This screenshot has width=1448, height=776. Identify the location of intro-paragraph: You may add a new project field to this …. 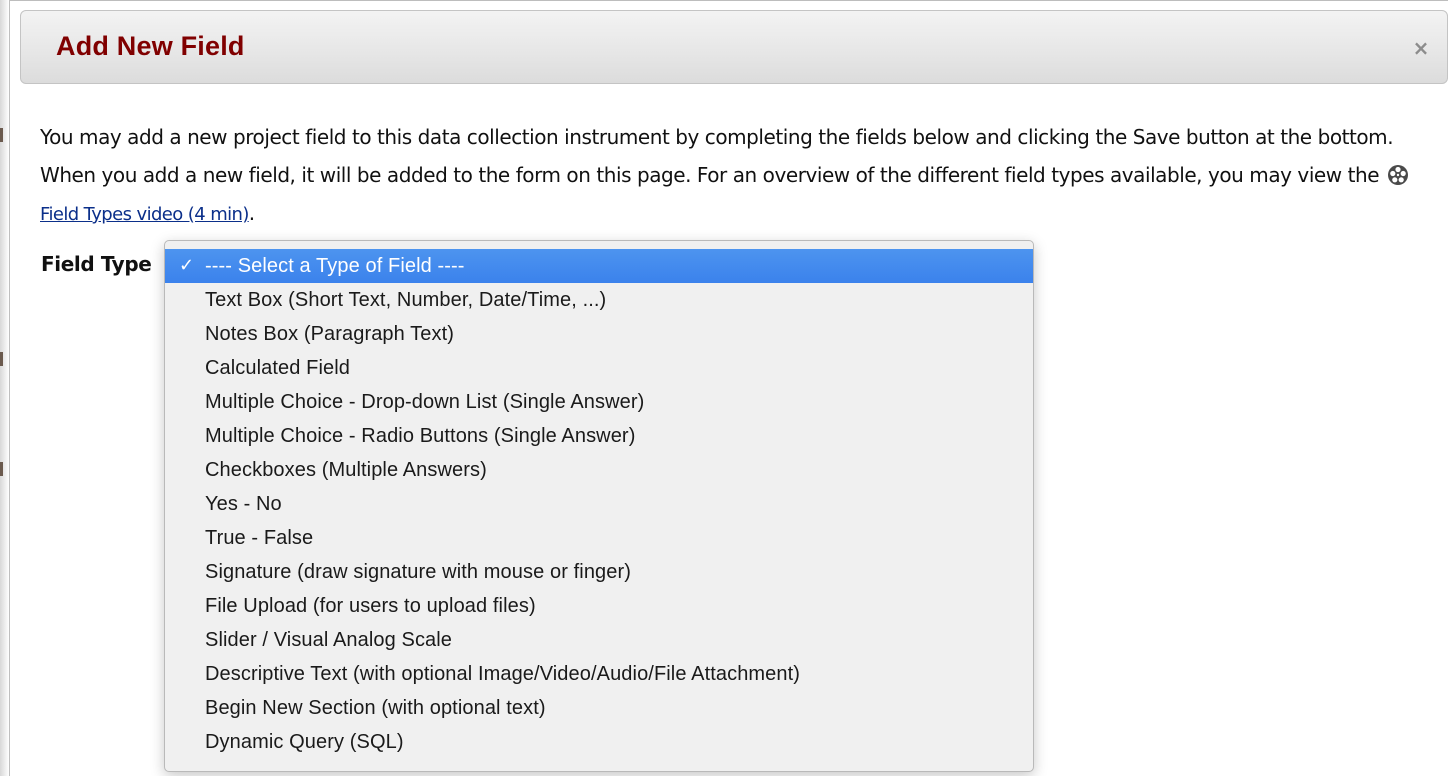
(737, 176).